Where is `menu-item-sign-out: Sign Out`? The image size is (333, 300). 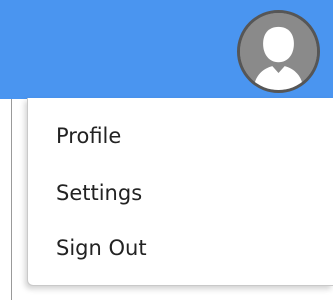
menu-item-sign-out: Sign Out is located at coordinates (101, 248).